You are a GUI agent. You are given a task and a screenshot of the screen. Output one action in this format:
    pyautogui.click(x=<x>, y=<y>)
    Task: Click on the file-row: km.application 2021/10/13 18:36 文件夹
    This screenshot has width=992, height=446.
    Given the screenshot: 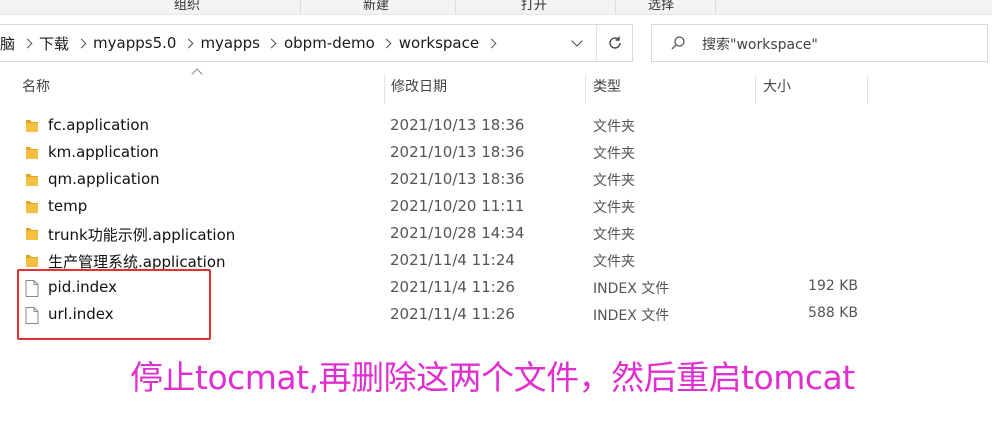 What is the action you would take?
    pyautogui.click(x=496, y=153)
    